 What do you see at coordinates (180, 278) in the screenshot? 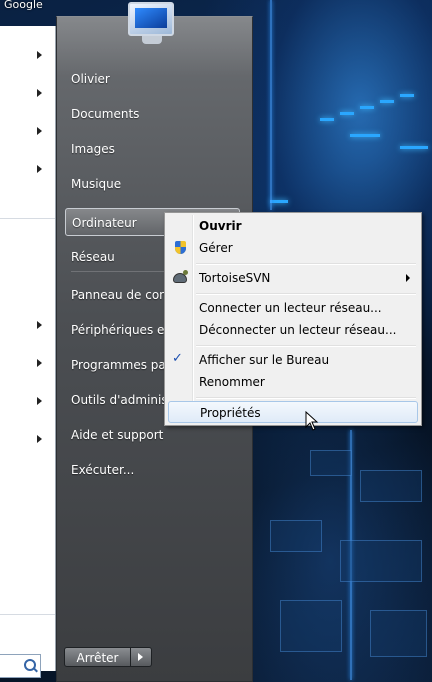
I see `tortoisesvn-icon` at bounding box center [180, 278].